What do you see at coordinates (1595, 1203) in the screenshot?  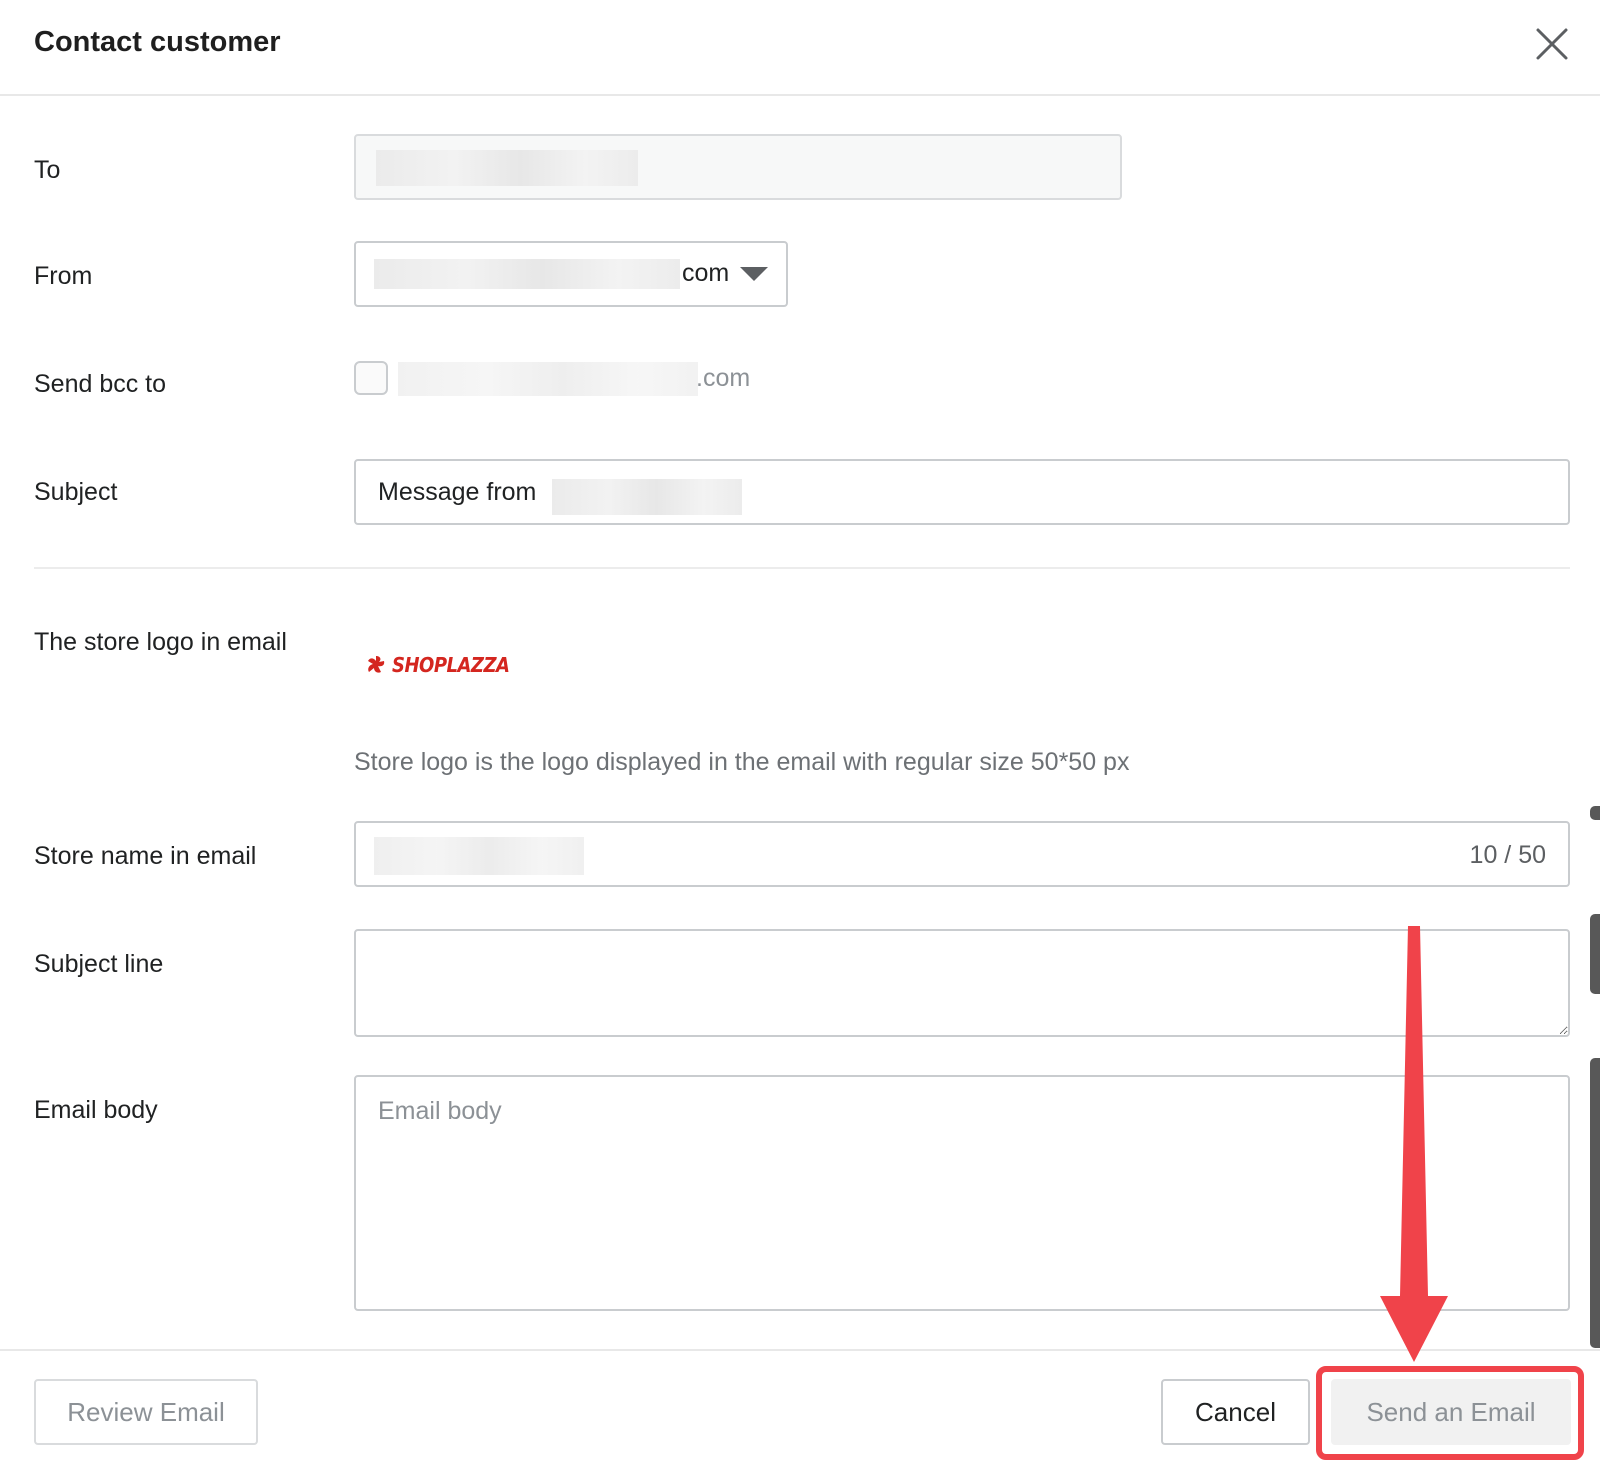 I see `scrollbar-track-segment` at bounding box center [1595, 1203].